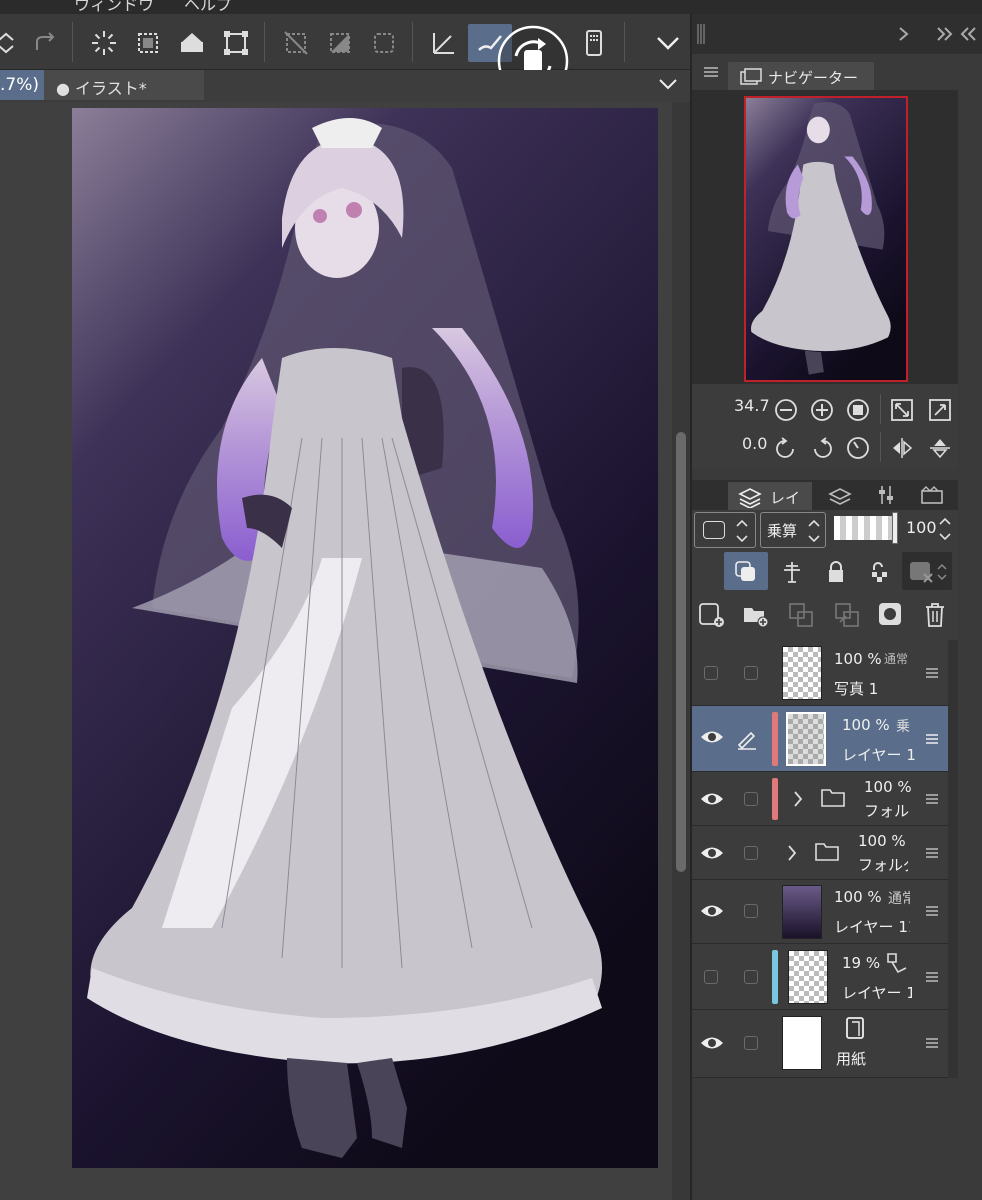 The image size is (982, 1200). What do you see at coordinates (750, 498) in the screenshot?
I see `layers-icon` at bounding box center [750, 498].